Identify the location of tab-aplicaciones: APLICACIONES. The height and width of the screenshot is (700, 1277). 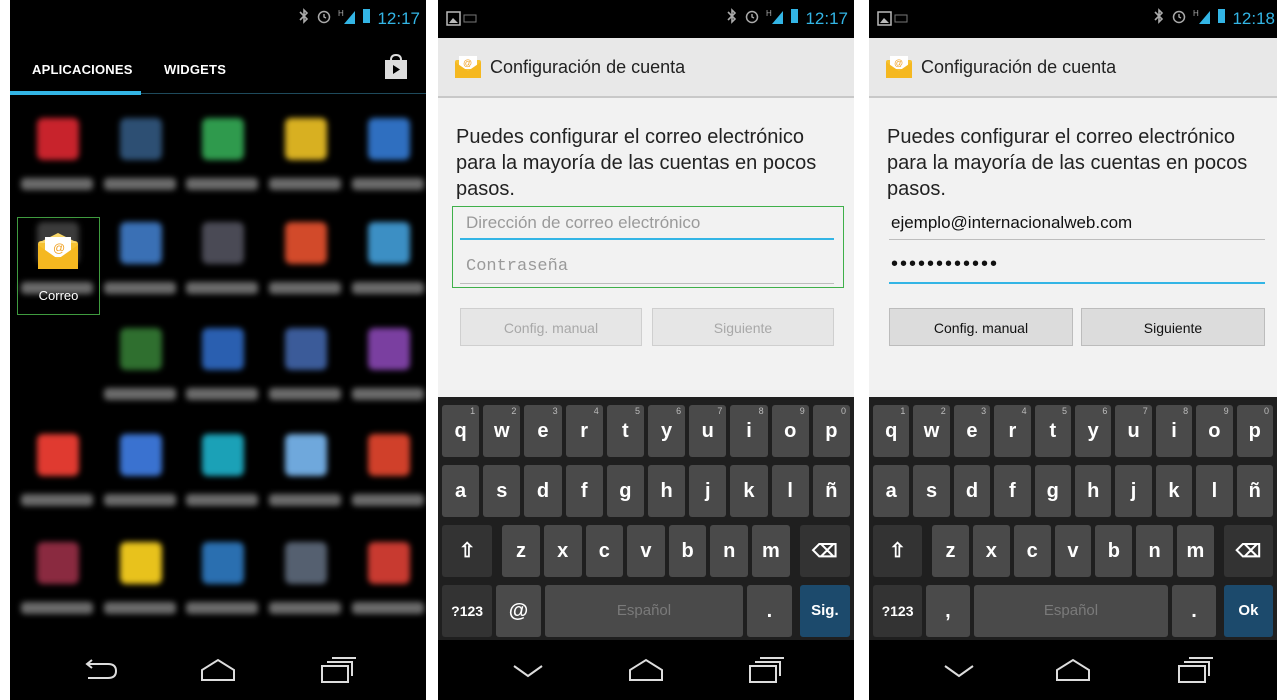
(82, 69).